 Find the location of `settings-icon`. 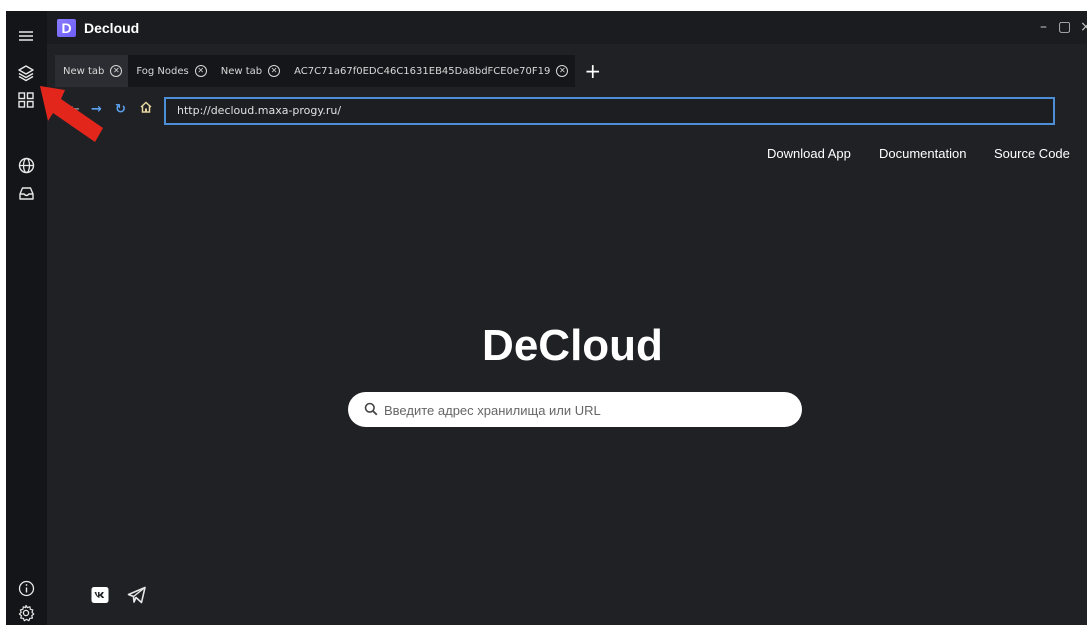

settings-icon is located at coordinates (26, 613).